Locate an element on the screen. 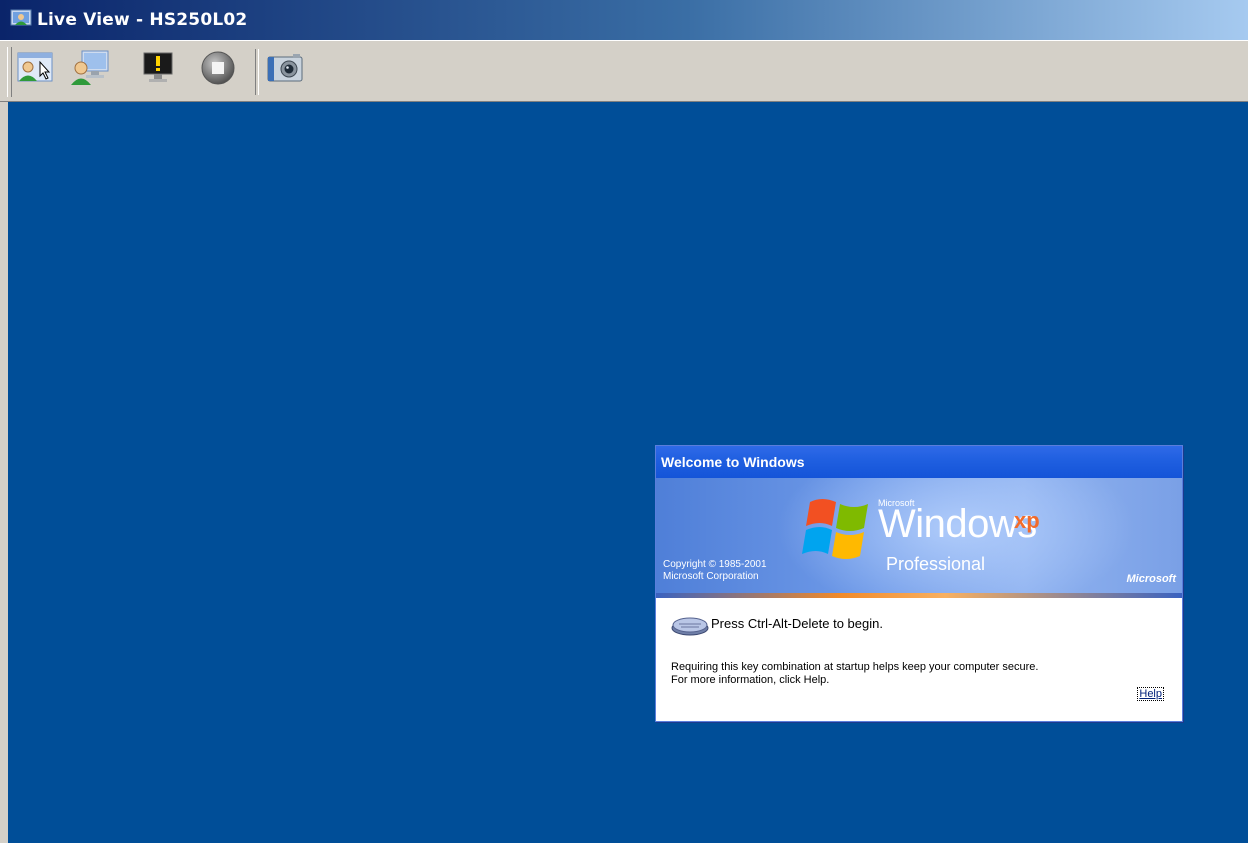 The height and width of the screenshot is (843, 1248). snapshot-button is located at coordinates (285, 70).